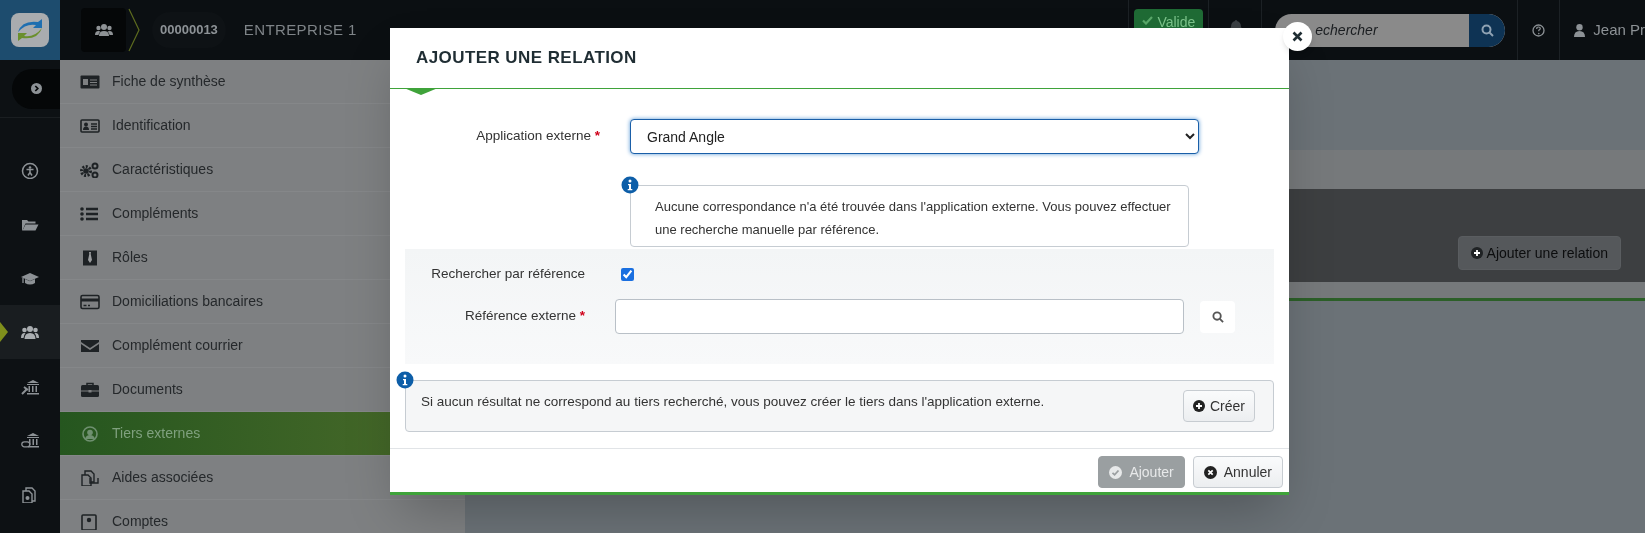 This screenshot has width=1645, height=533. I want to click on sidebar-toggle-button, so click(36, 88).